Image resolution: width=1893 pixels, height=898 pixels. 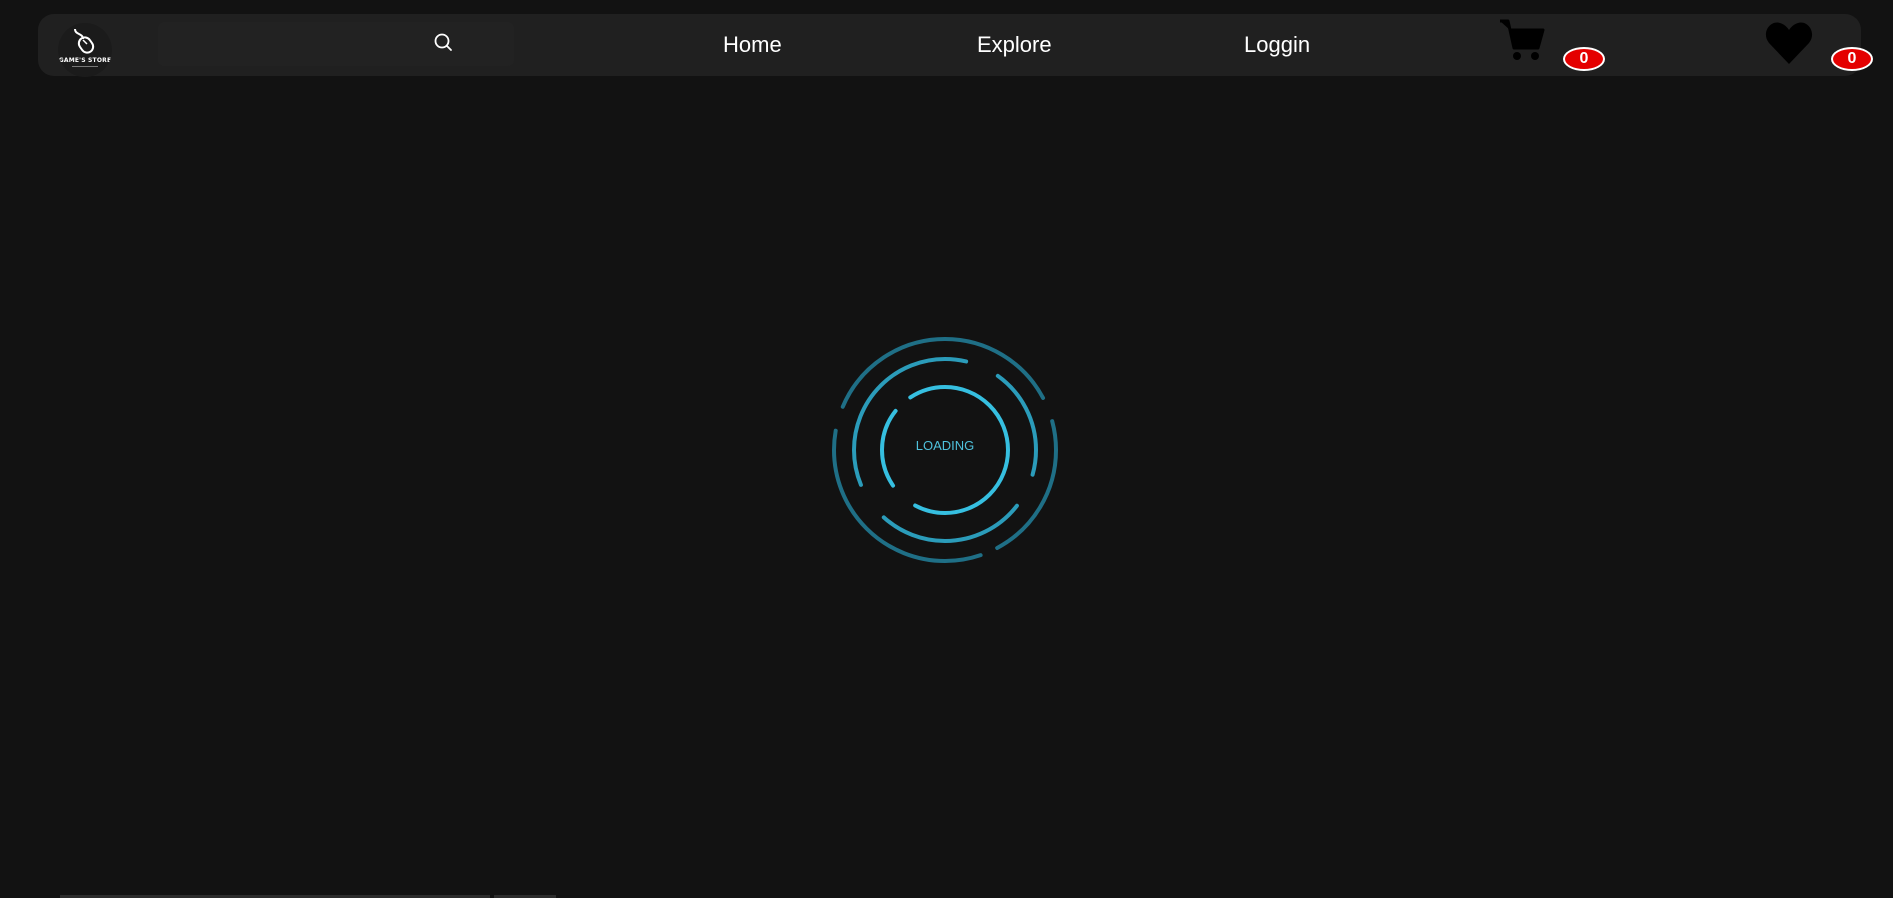 I want to click on cart-icon, so click(x=1523, y=41).